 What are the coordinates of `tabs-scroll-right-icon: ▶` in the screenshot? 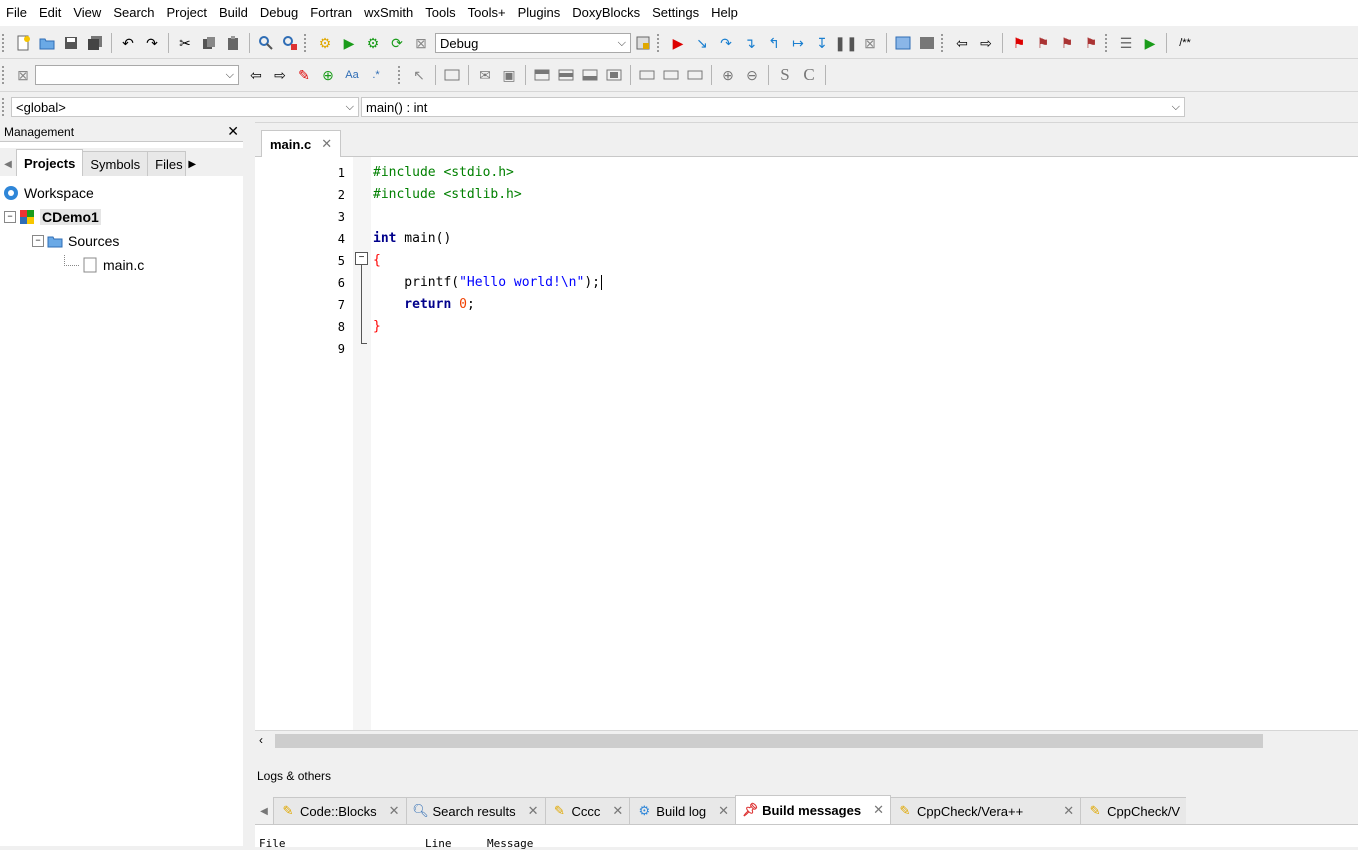 It's located at (192, 164).